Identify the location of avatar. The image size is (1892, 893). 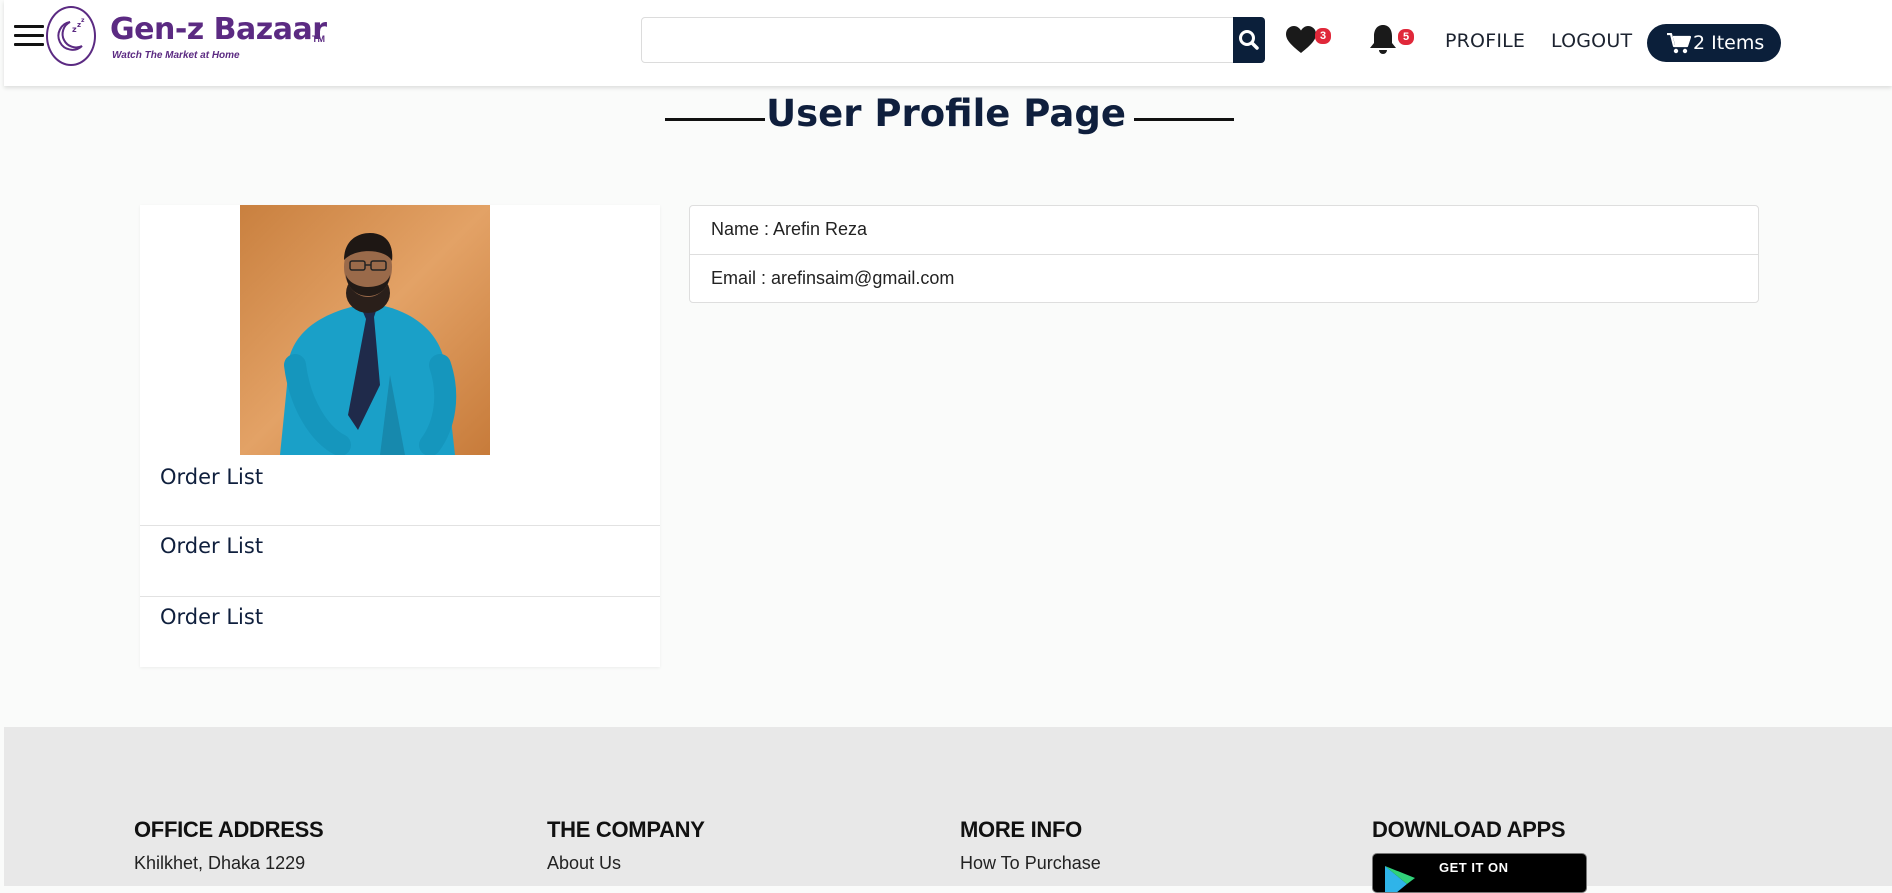
(365, 330).